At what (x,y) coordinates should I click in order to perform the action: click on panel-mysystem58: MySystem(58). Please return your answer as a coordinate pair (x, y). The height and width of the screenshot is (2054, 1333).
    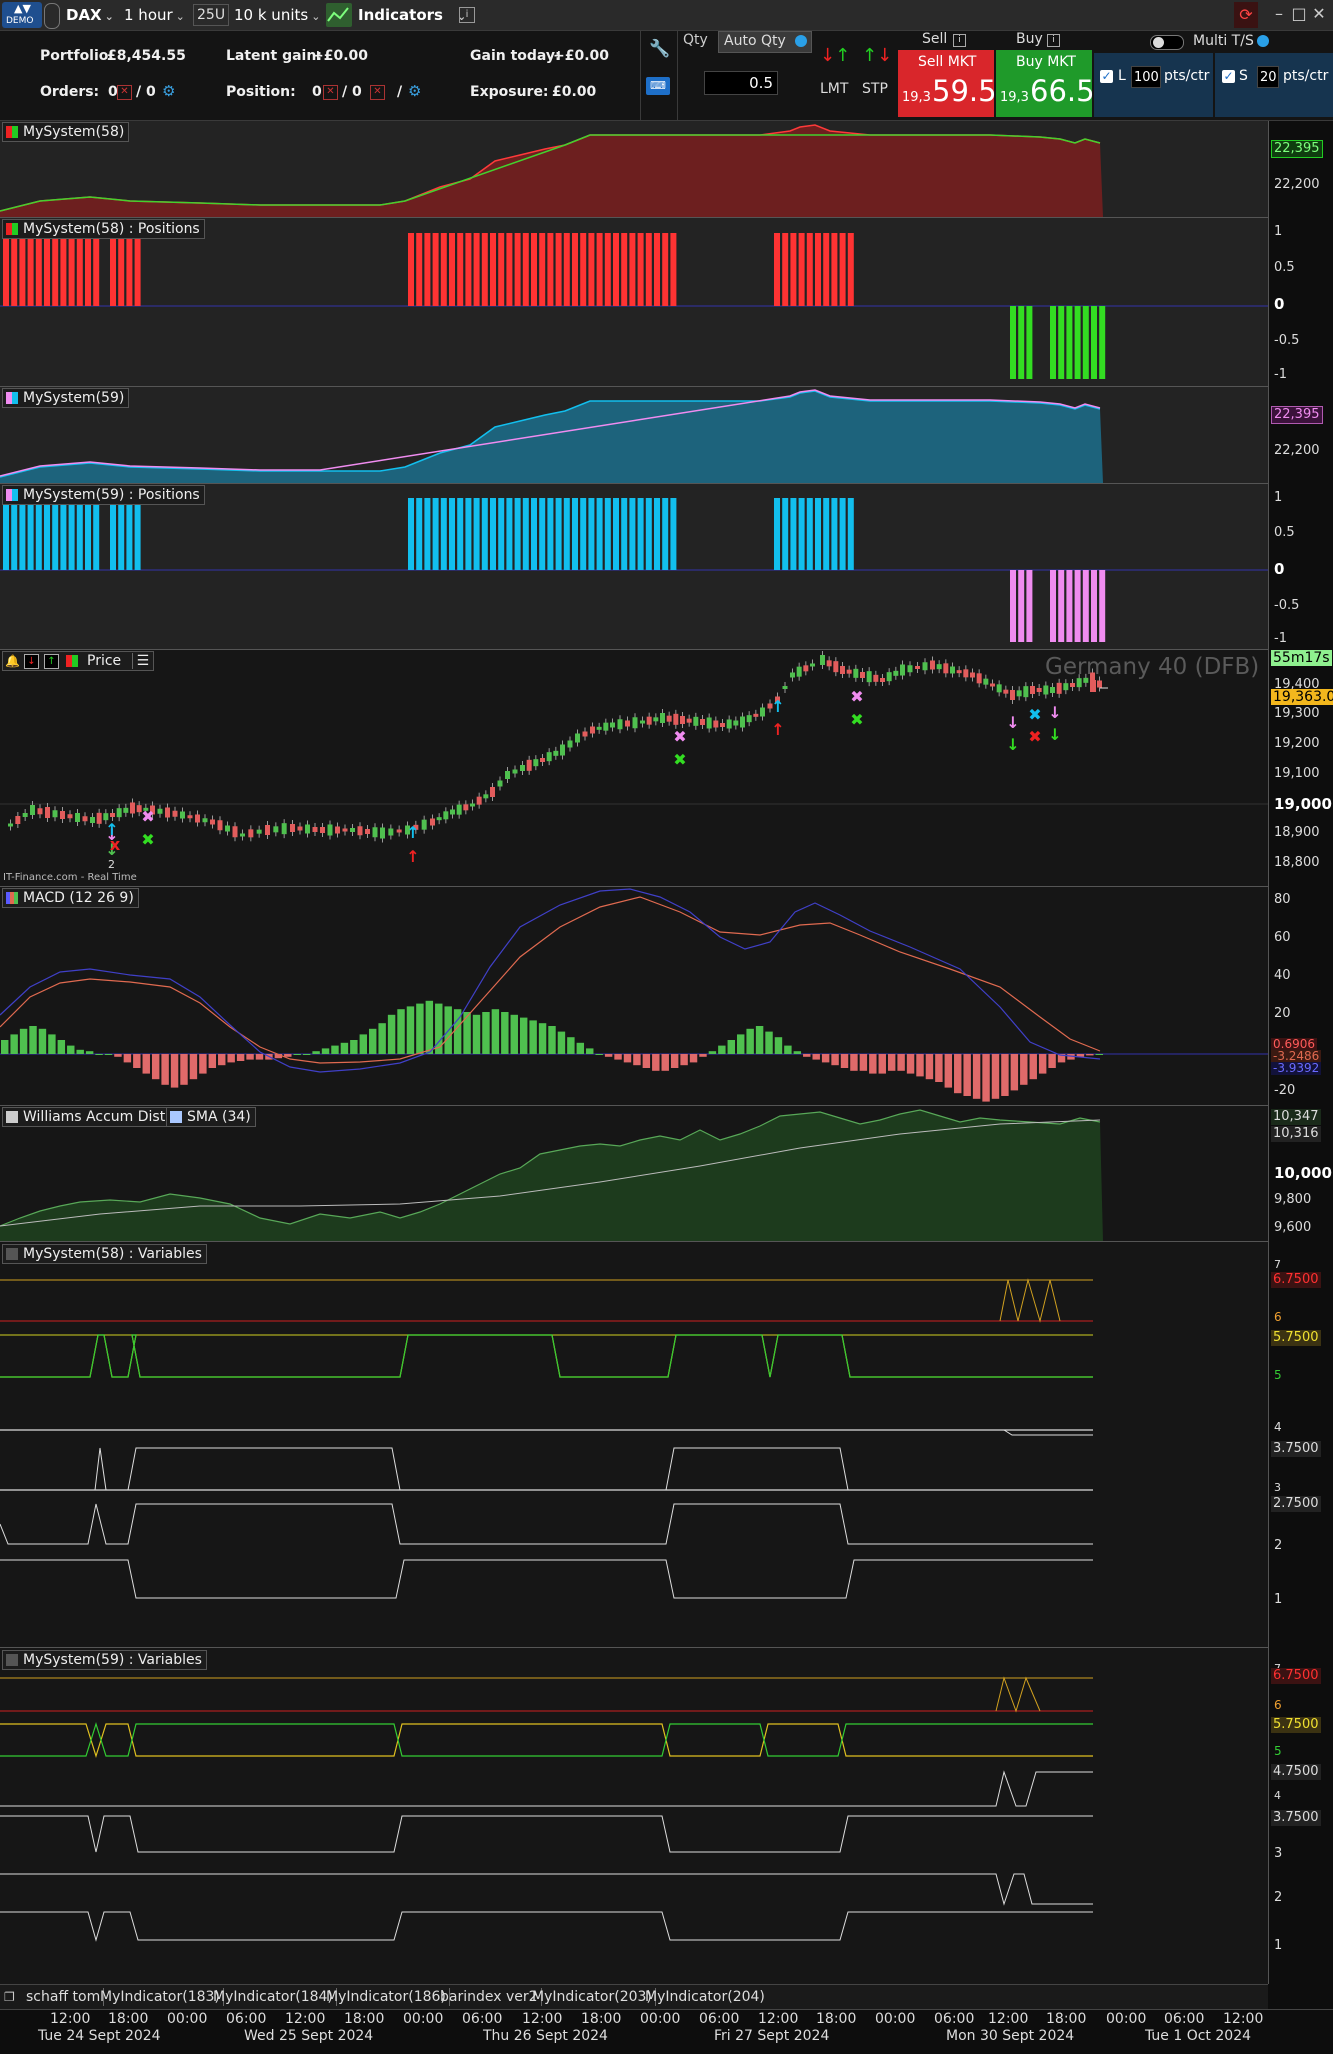
    Looking at the image, I should click on (634, 169).